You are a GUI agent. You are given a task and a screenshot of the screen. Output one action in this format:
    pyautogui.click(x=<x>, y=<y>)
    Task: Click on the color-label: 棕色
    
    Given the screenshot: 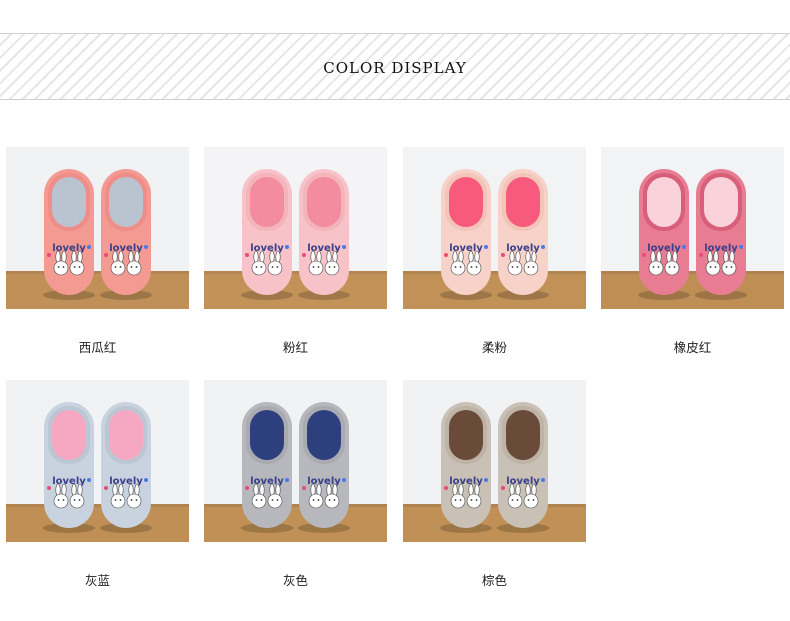 What is the action you would take?
    pyautogui.click(x=494, y=580)
    